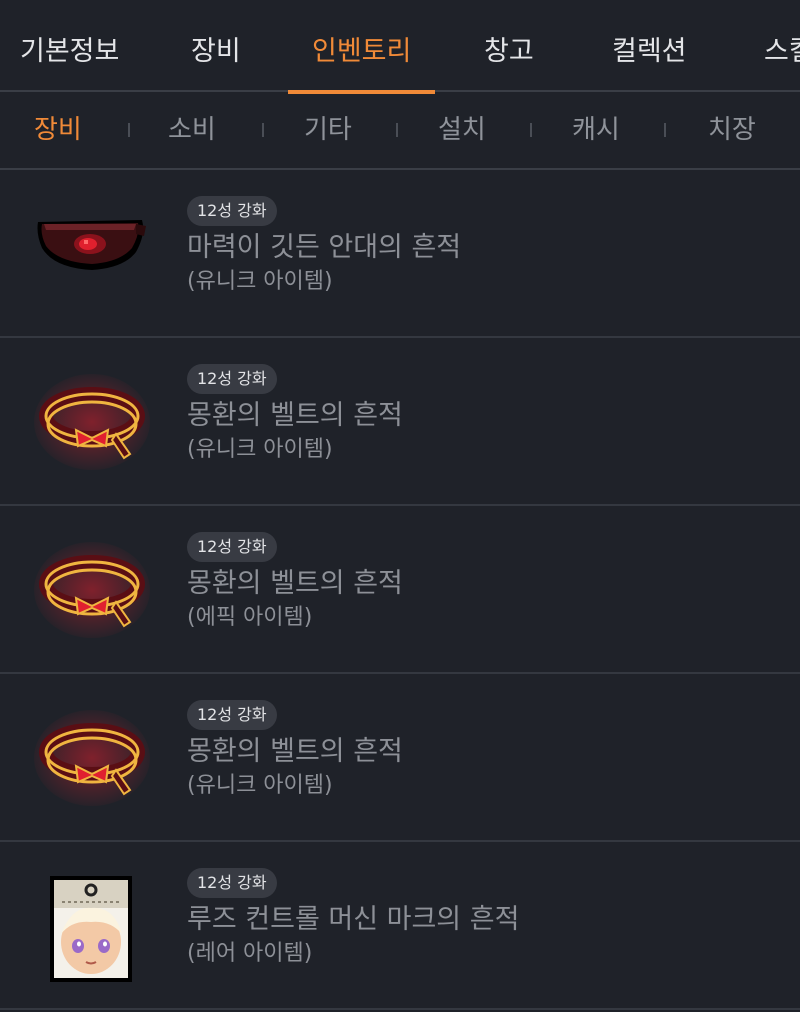 The width and height of the screenshot is (800, 1012). I want to click on tab-collection: 컬렉션, so click(649, 46).